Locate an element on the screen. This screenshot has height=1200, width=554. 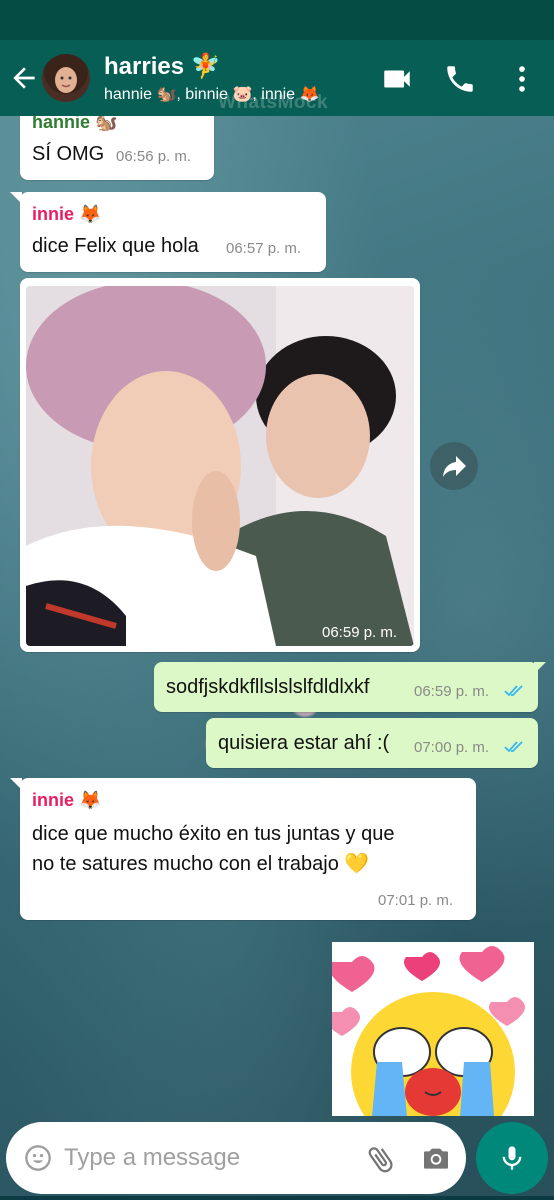
microphone-icon is located at coordinates (512, 1158).